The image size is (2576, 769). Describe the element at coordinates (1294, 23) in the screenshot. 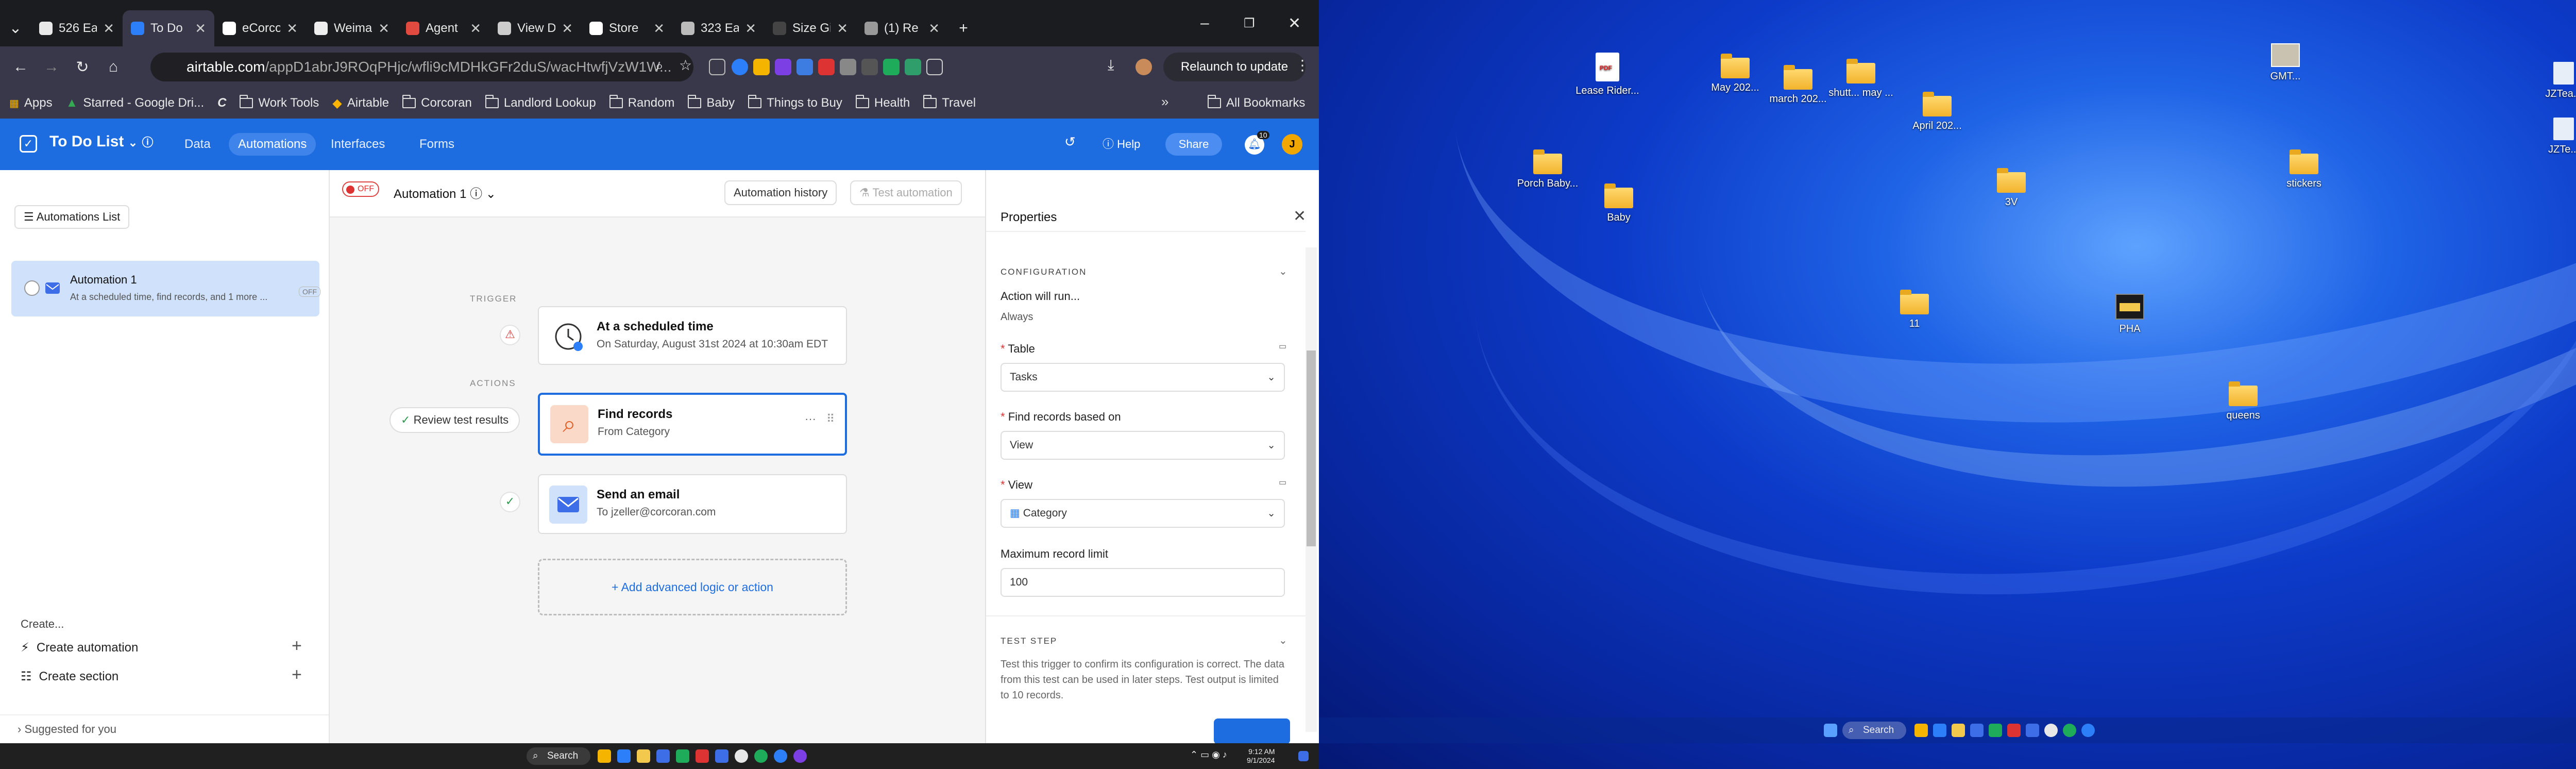

I see `window-close-icon: ✕` at that location.